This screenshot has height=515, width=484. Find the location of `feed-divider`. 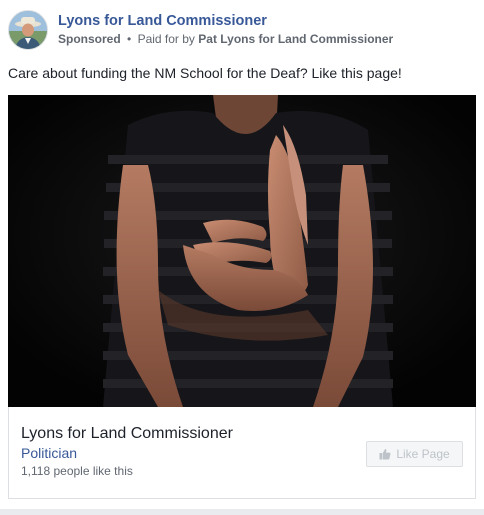

feed-divider is located at coordinates (242, 512).